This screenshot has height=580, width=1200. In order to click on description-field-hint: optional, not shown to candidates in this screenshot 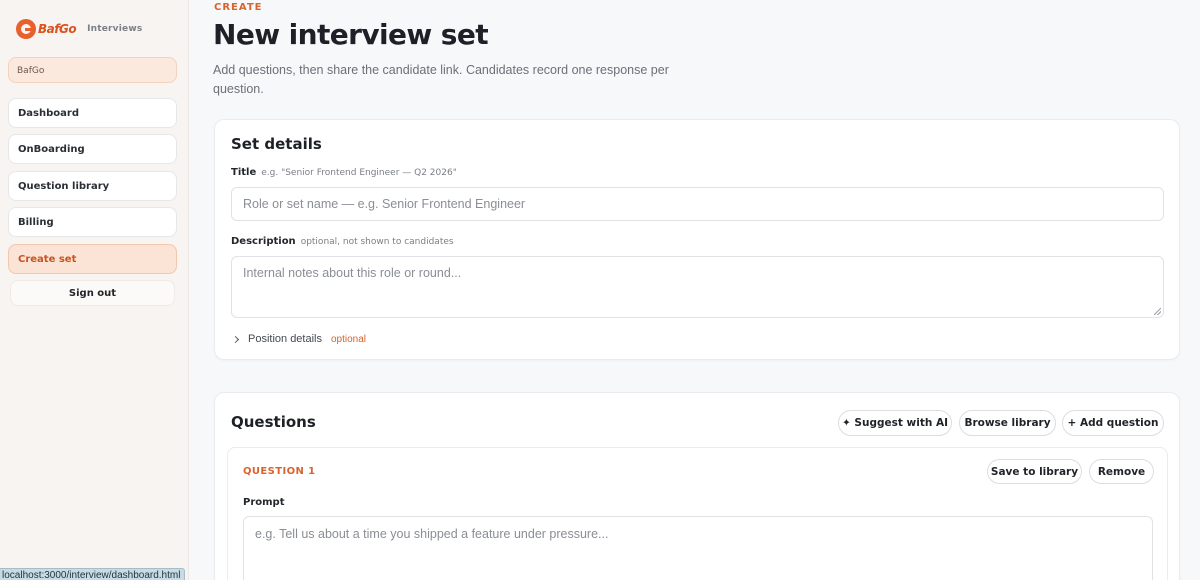, I will do `click(377, 242)`.